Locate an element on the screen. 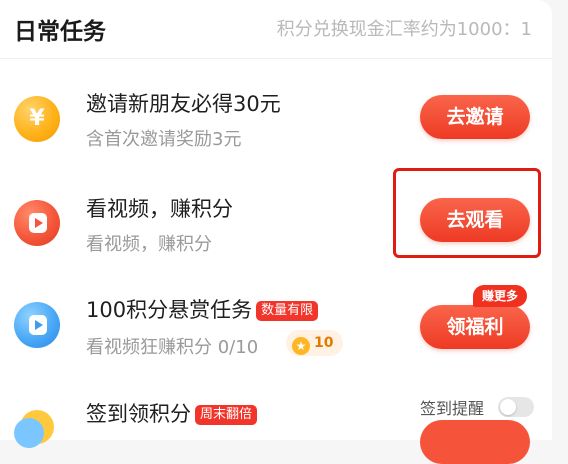  section-title: 日常任务 is located at coordinates (60, 32).